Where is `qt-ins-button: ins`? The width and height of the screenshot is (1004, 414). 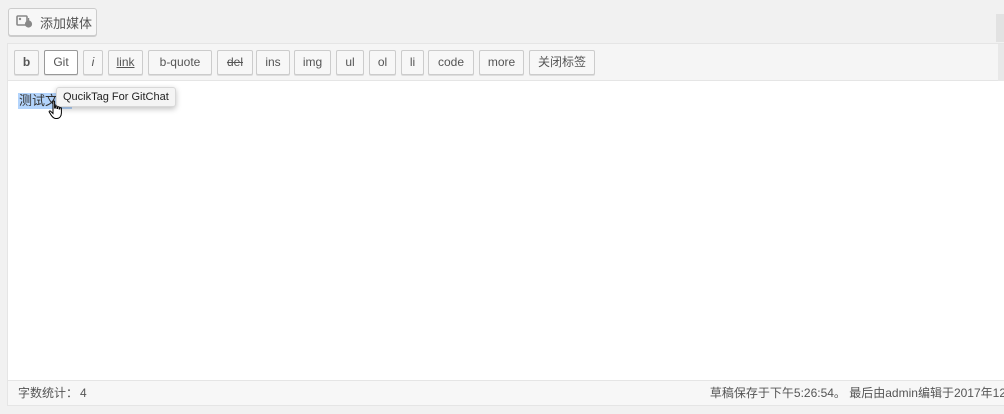 qt-ins-button: ins is located at coordinates (273, 62).